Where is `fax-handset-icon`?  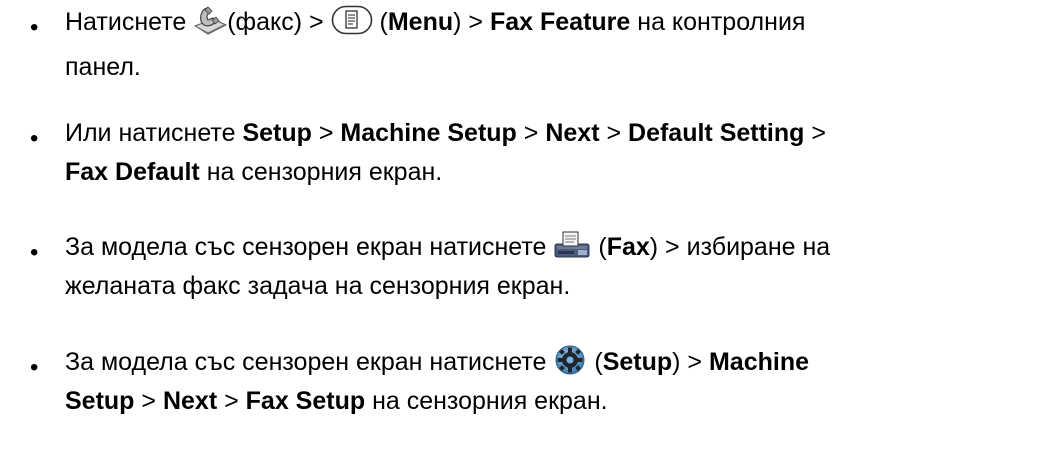 fax-handset-icon is located at coordinates (210, 20).